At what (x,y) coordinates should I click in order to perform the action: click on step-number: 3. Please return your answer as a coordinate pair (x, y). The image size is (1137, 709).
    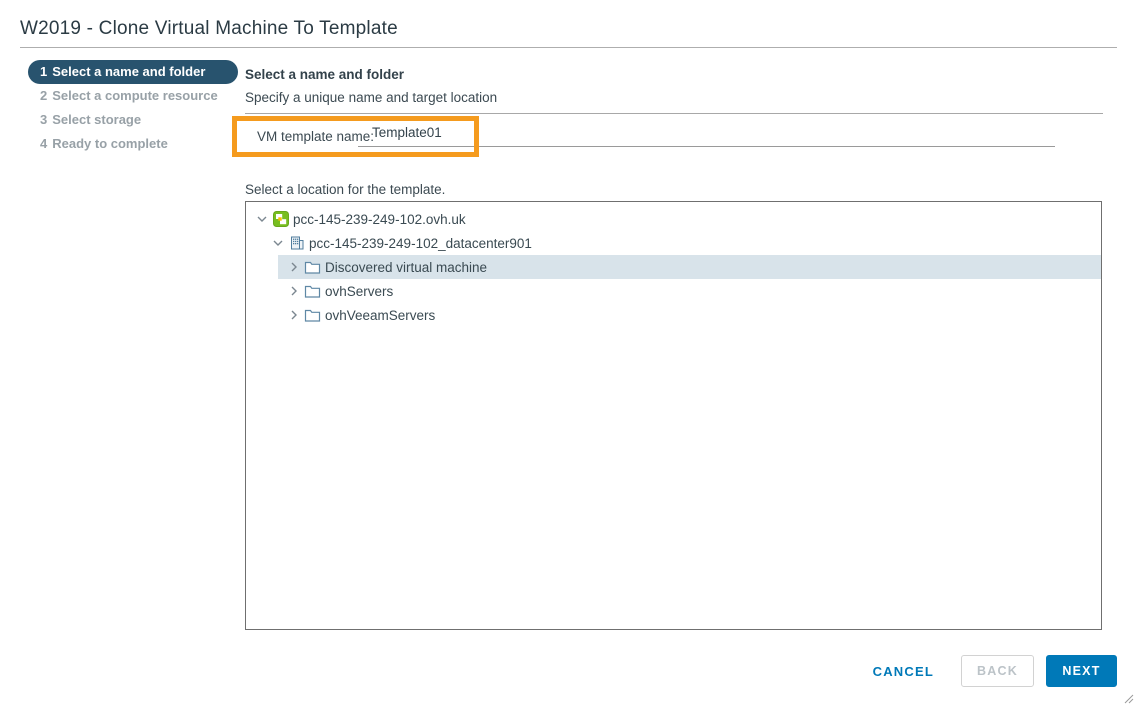
    Looking at the image, I should click on (43, 119).